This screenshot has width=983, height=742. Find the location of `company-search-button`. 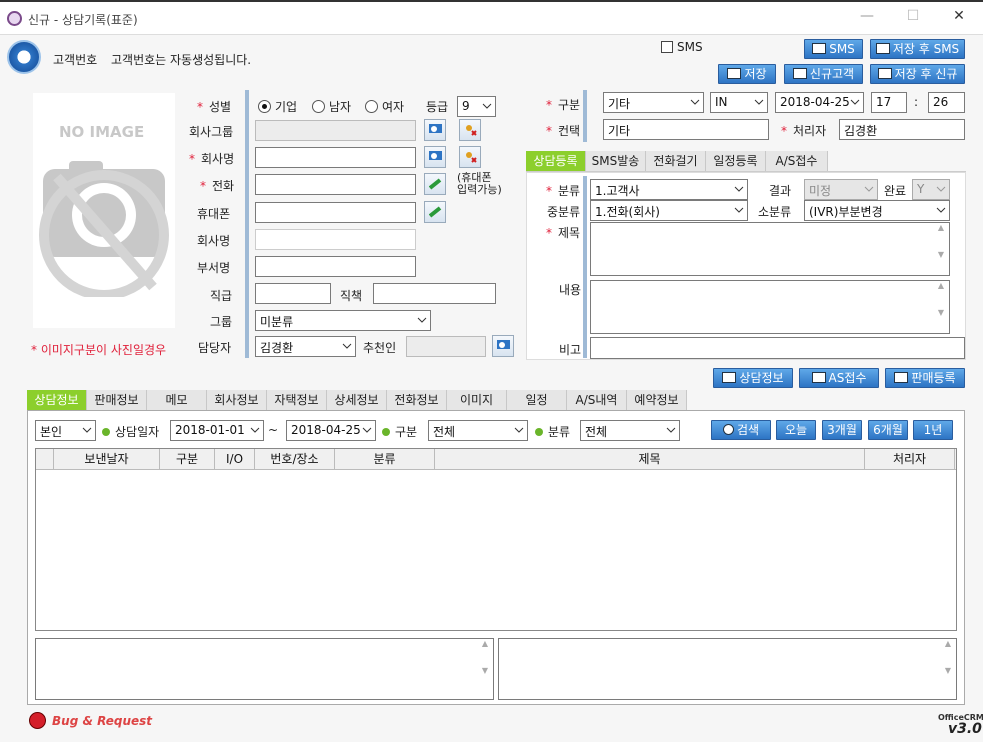

company-search-button is located at coordinates (435, 157).